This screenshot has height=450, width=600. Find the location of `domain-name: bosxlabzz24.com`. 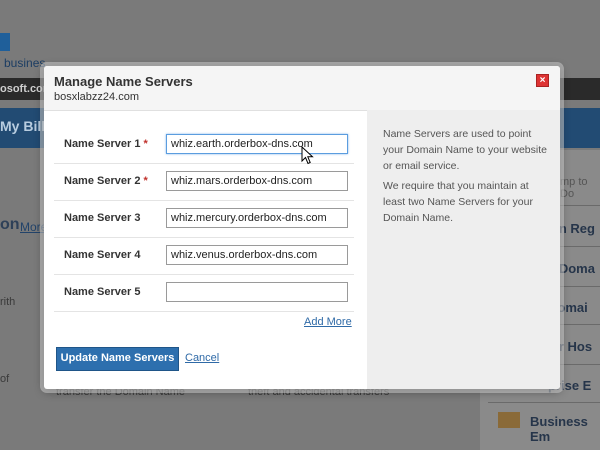

domain-name: bosxlabzz24.com is located at coordinates (96, 97).